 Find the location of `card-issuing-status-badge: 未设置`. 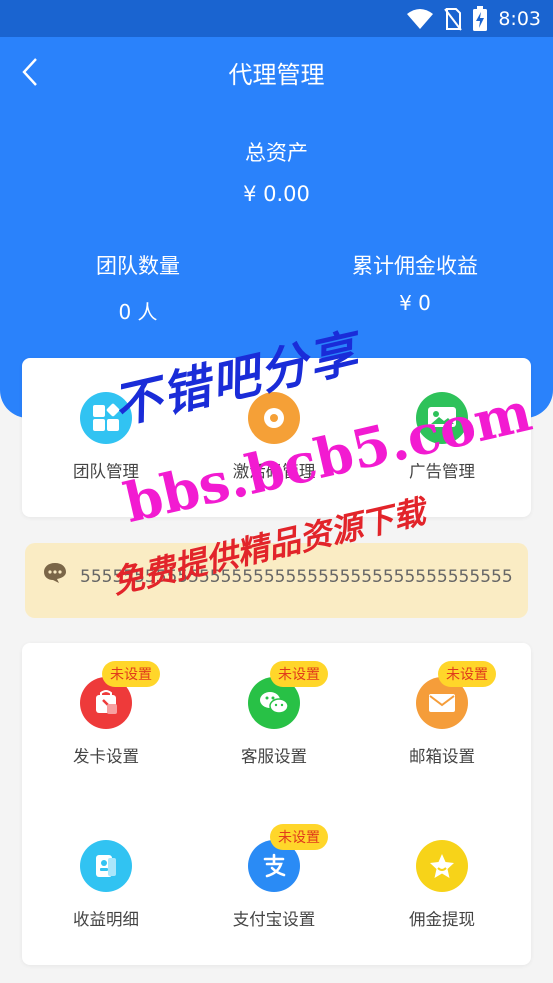

card-issuing-status-badge: 未设置 is located at coordinates (131, 674).